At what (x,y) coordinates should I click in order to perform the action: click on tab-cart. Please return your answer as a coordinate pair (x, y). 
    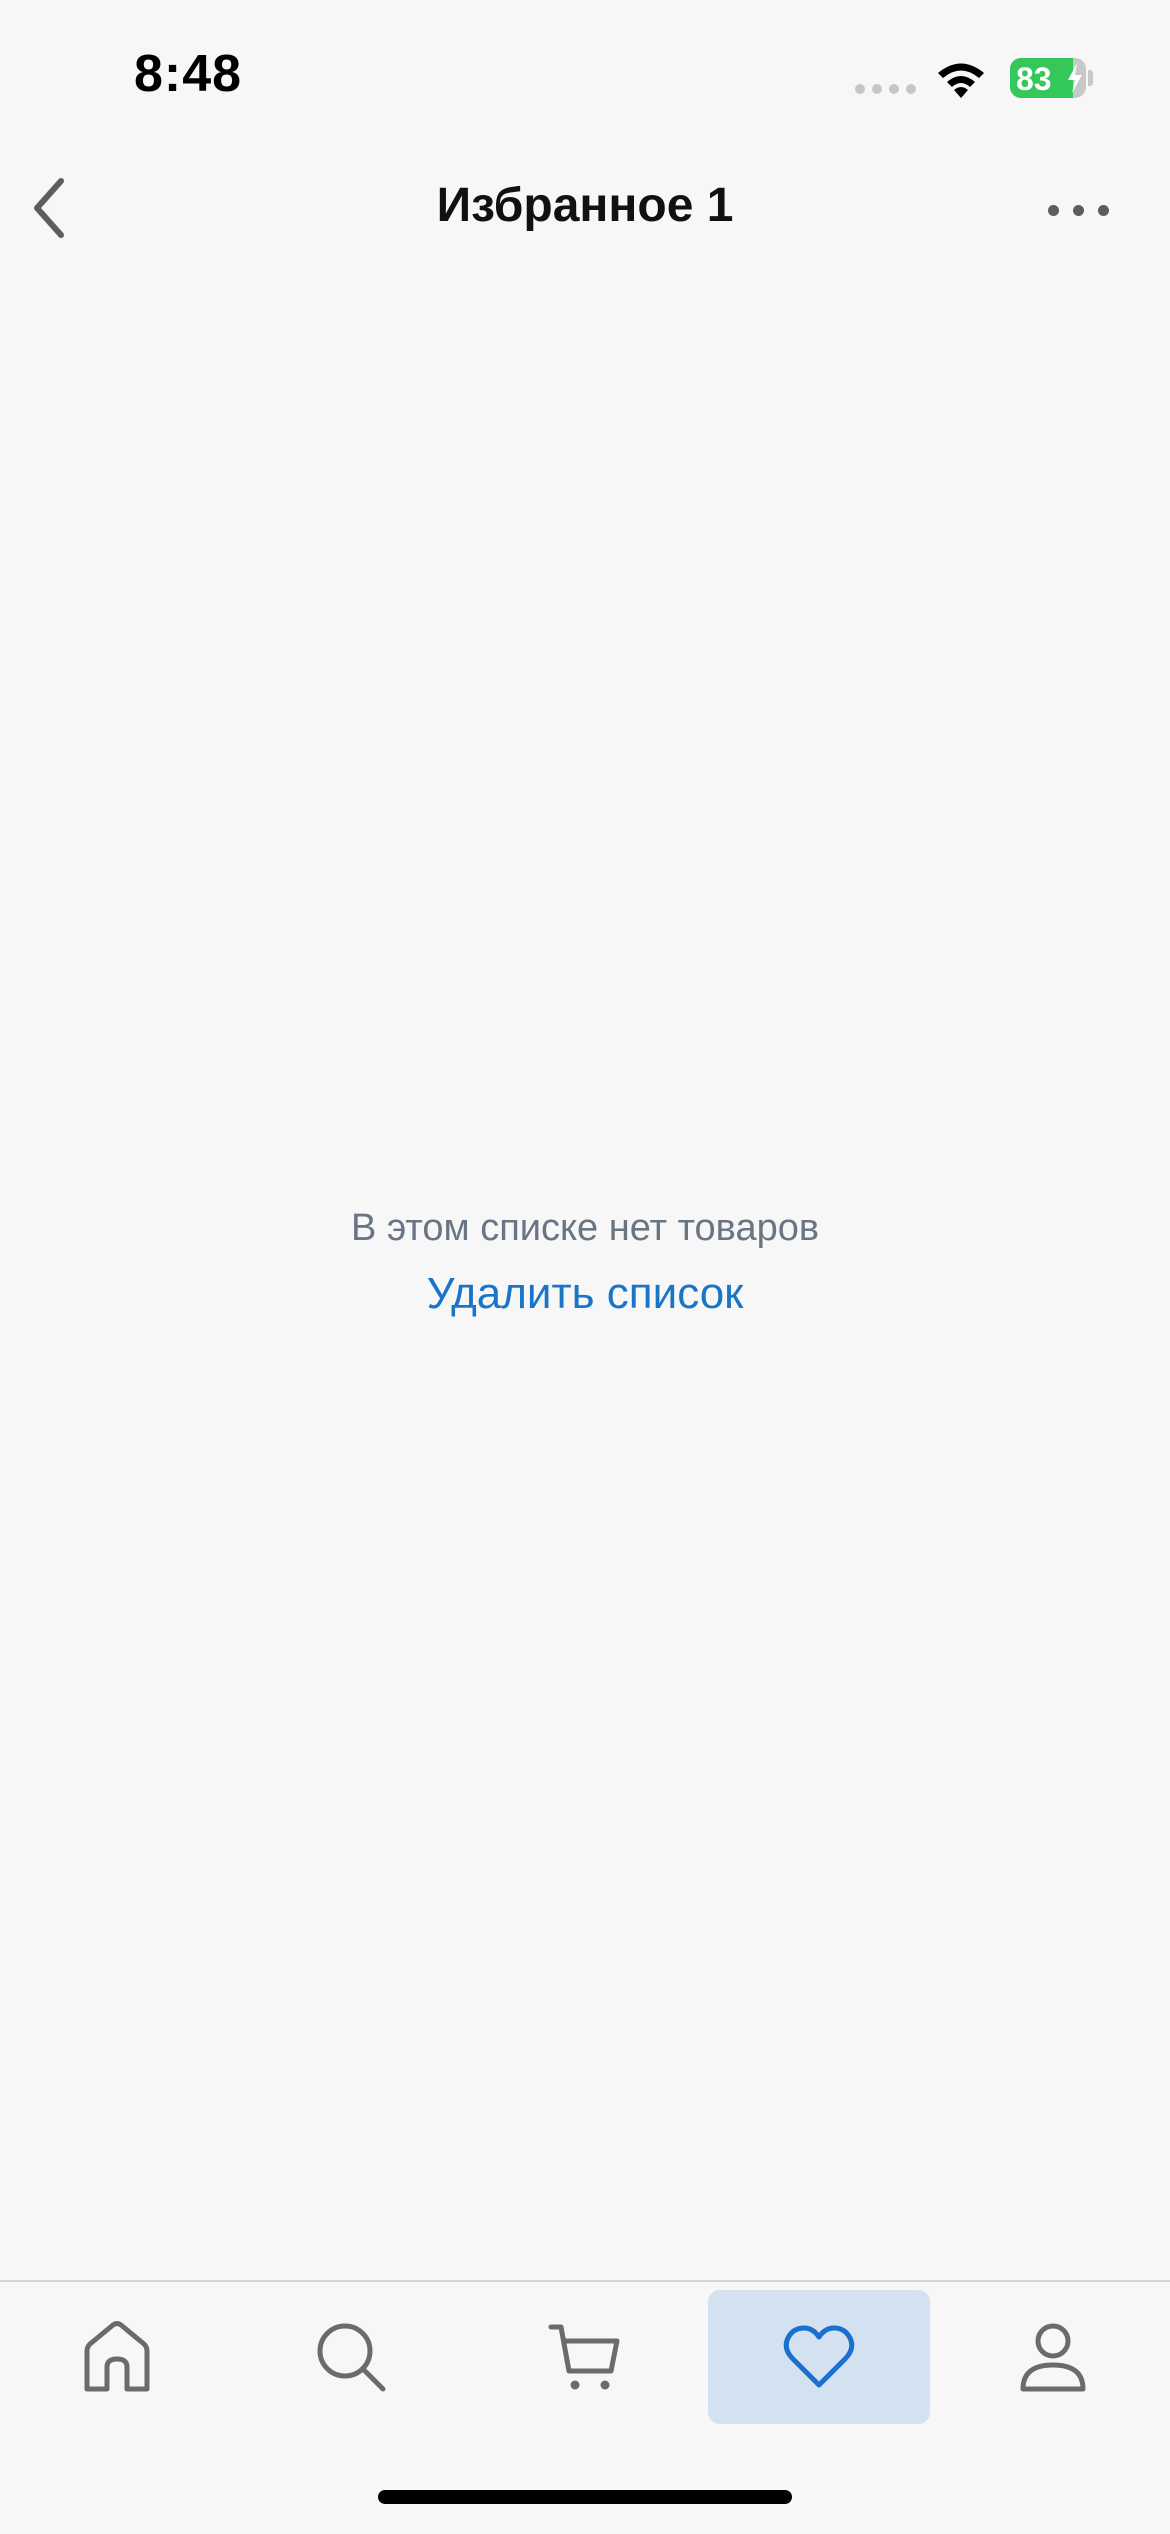
    Looking at the image, I should click on (585, 2357).